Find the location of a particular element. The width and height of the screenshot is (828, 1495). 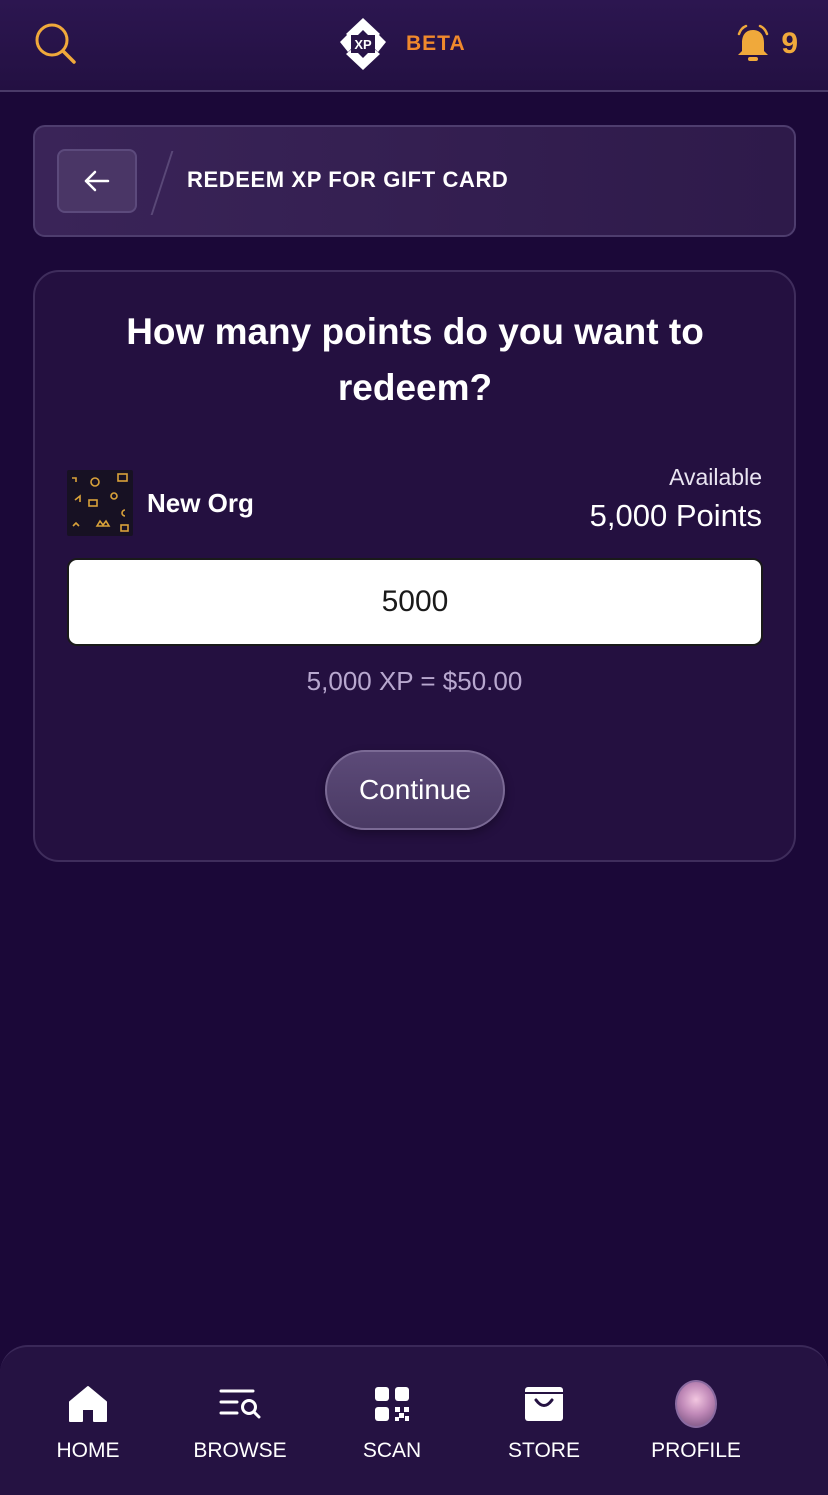

nav-label-browse: BROWSE is located at coordinates (240, 1450).